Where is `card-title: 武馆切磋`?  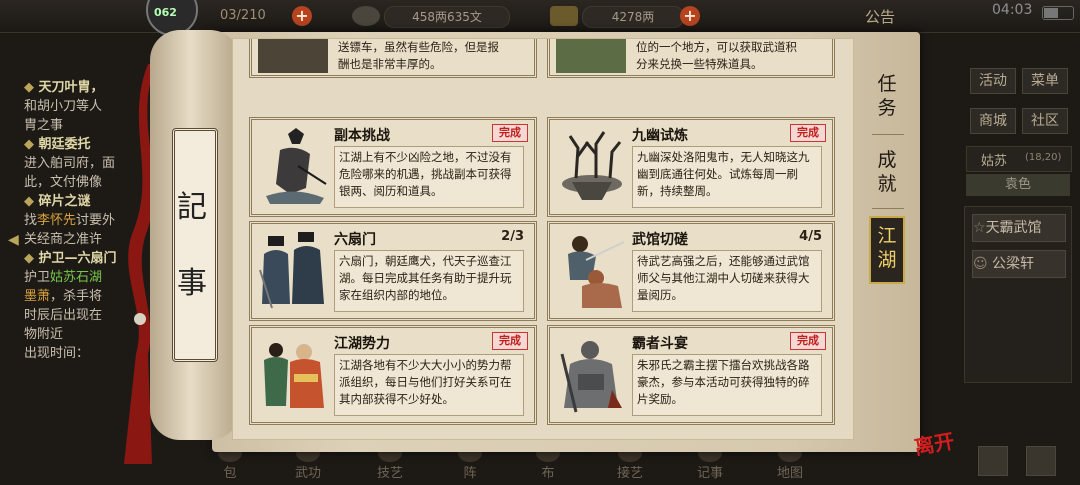
card-title: 武馆切磋 is located at coordinates (660, 240).